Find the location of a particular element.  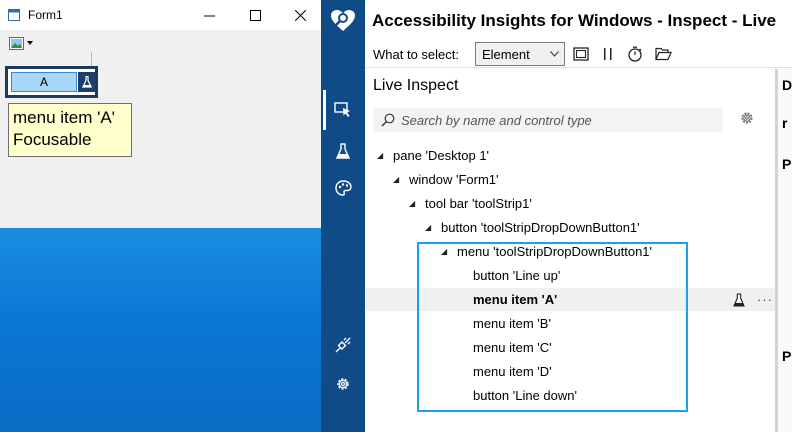

pause-button is located at coordinates (608, 54).